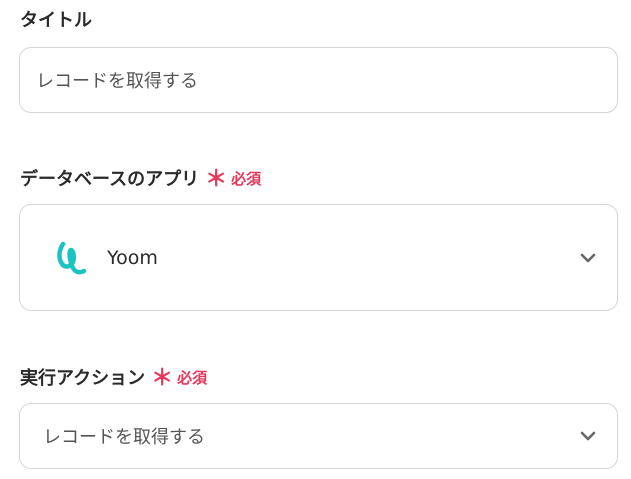 Image resolution: width=631 pixels, height=479 pixels. I want to click on selected-app-name: Yoom, so click(132, 257).